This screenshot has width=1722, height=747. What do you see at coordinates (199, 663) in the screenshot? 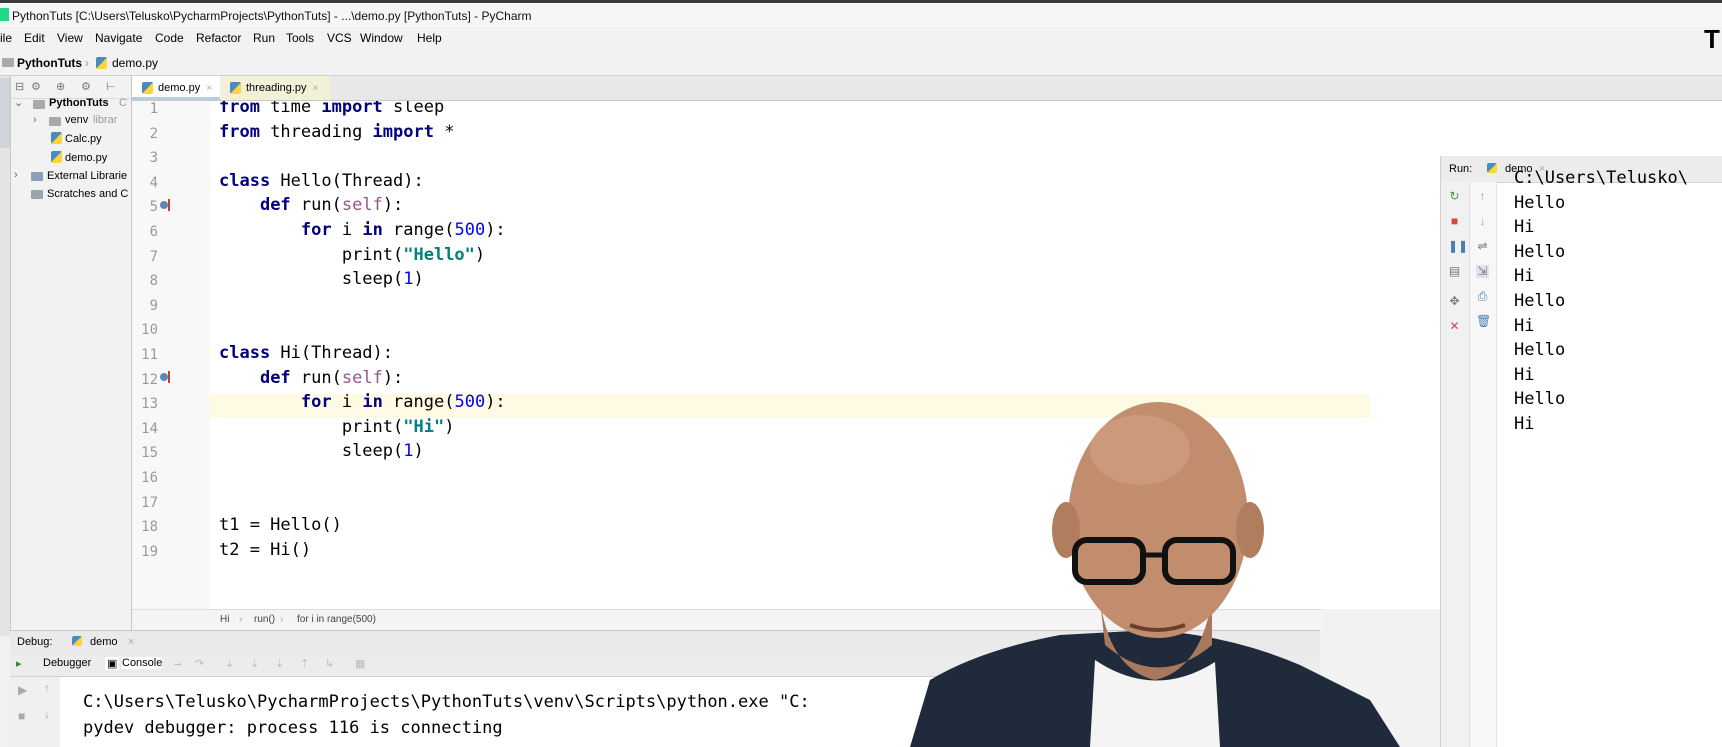
I see `step-over-icon: ↷` at bounding box center [199, 663].